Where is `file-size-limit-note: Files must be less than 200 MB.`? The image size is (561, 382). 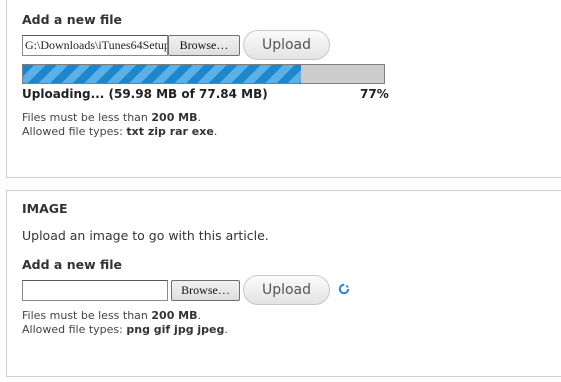 file-size-limit-note: Files must be less than 200 MB. is located at coordinates (112, 117).